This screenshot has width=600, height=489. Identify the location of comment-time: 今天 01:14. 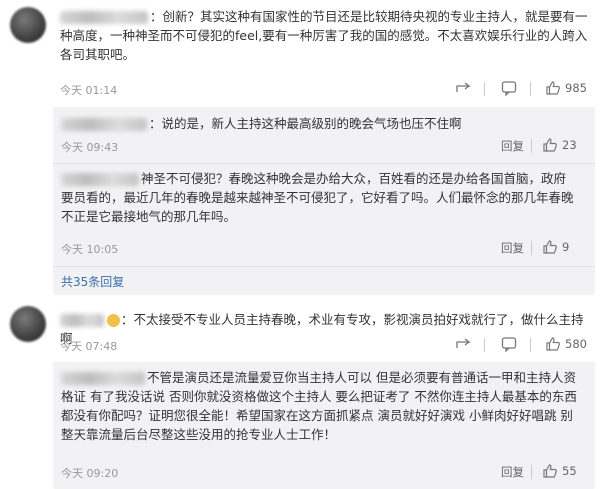
(89, 90).